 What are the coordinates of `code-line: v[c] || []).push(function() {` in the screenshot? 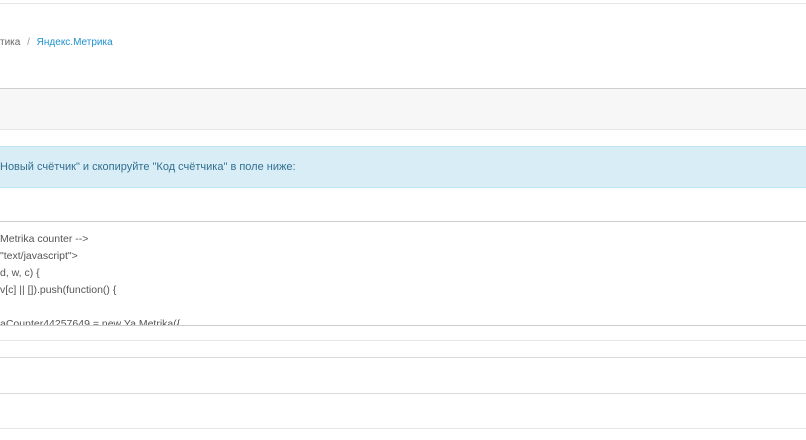 It's located at (58, 290).